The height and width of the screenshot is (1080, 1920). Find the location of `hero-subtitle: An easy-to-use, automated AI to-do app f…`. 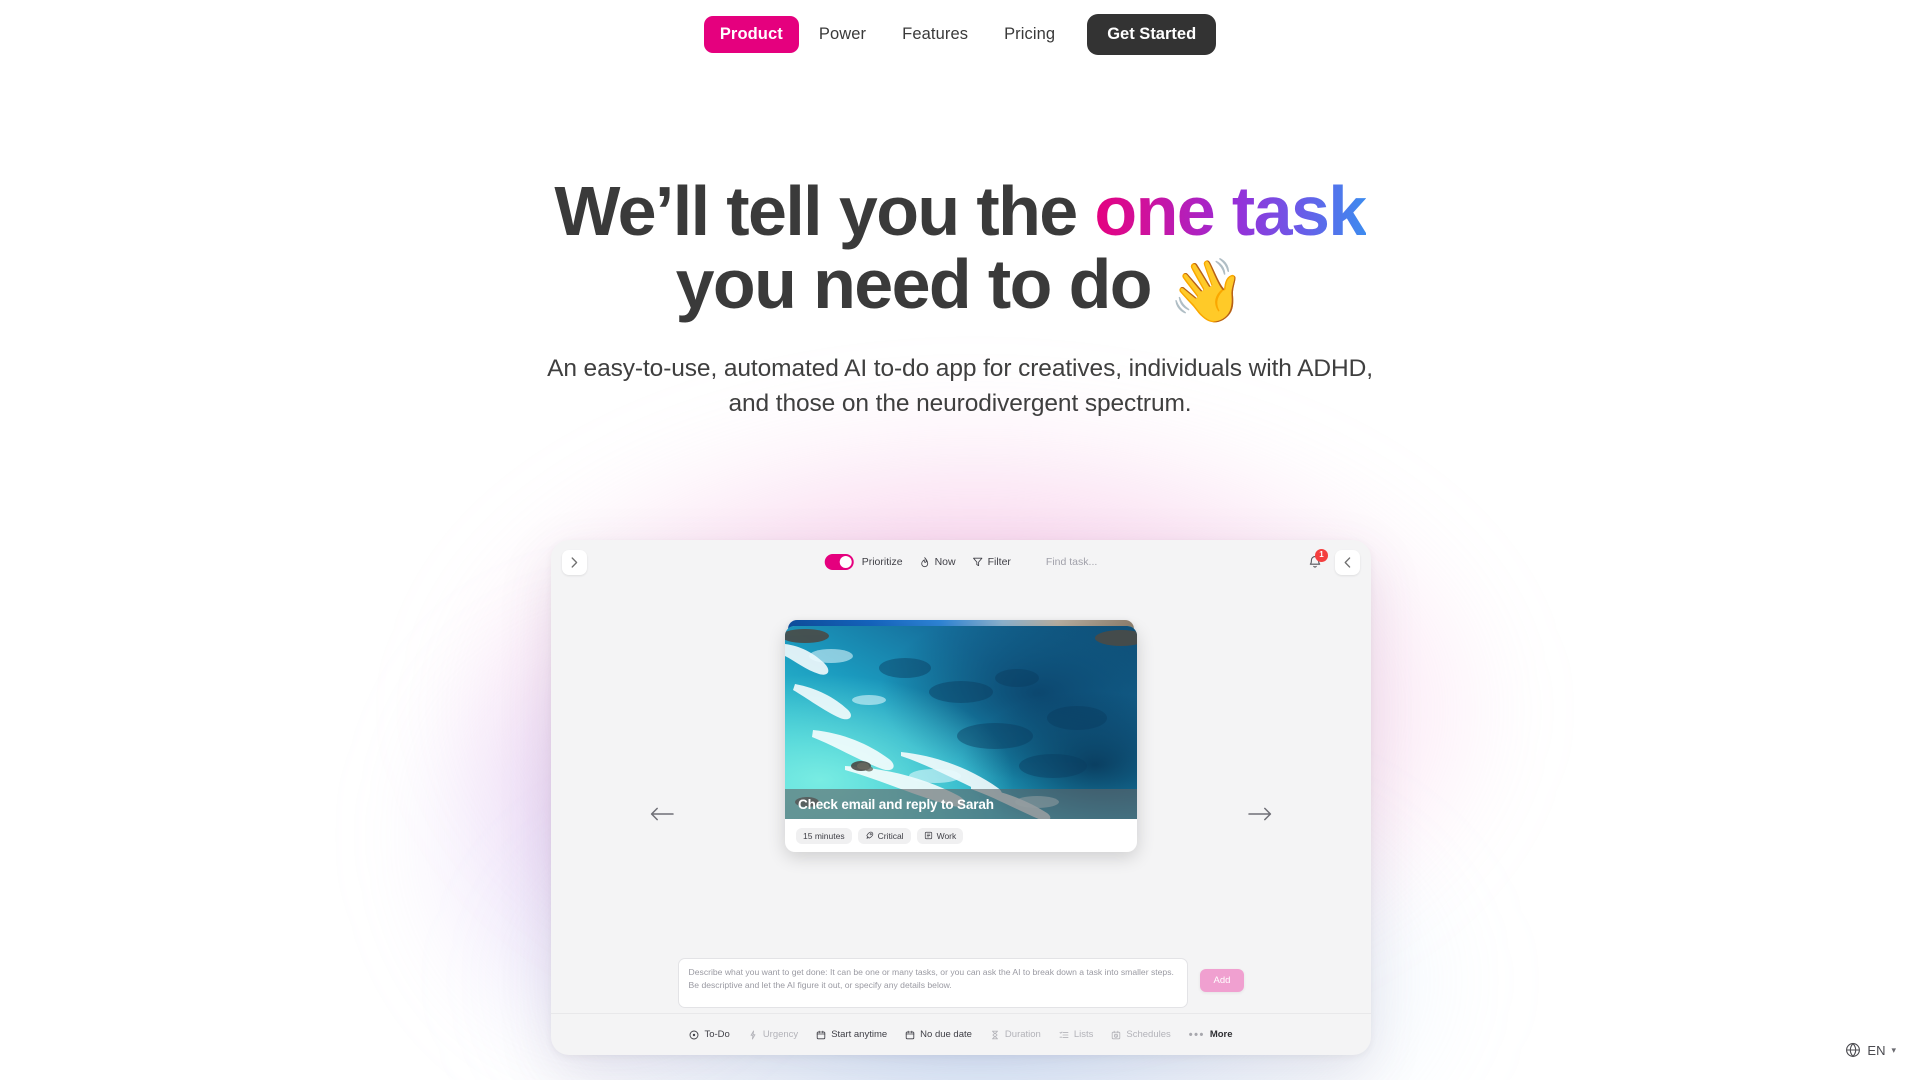

hero-subtitle: An easy-to-use, automated AI to-do app f… is located at coordinates (960, 387).